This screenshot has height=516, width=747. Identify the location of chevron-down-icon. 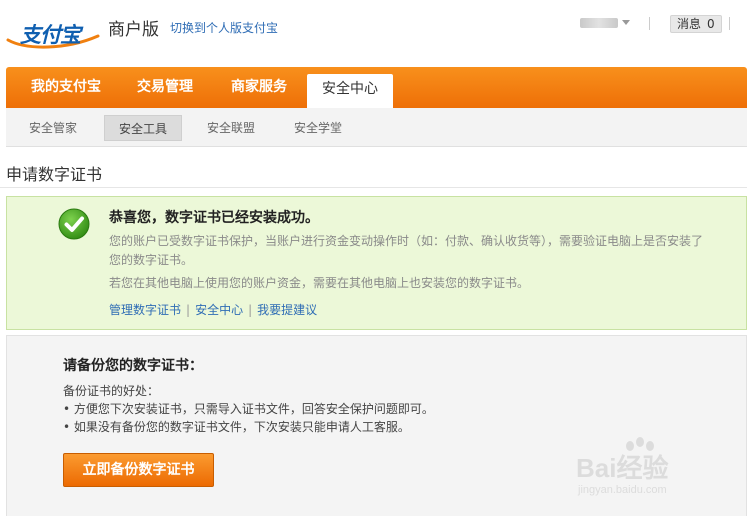
(626, 22).